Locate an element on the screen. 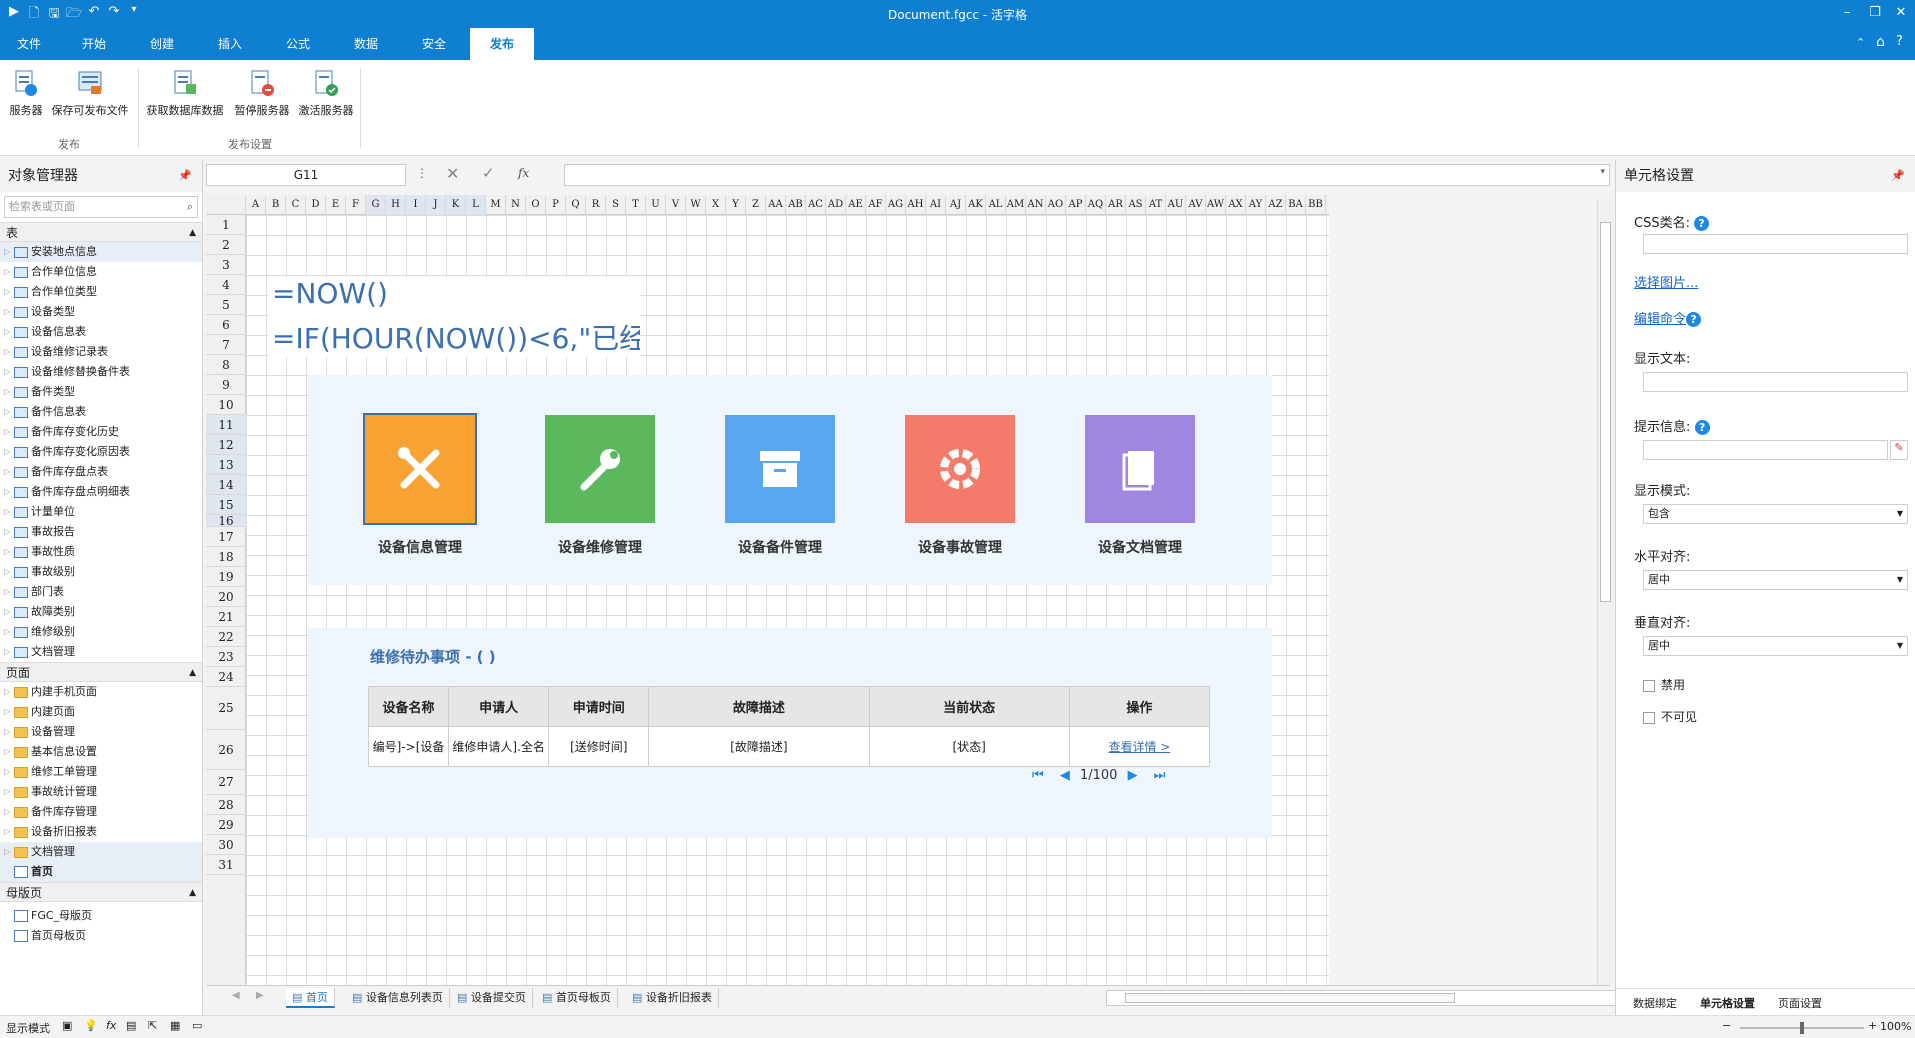 The image size is (1915, 1038). run-icon: ▶ is located at coordinates (14, 13).